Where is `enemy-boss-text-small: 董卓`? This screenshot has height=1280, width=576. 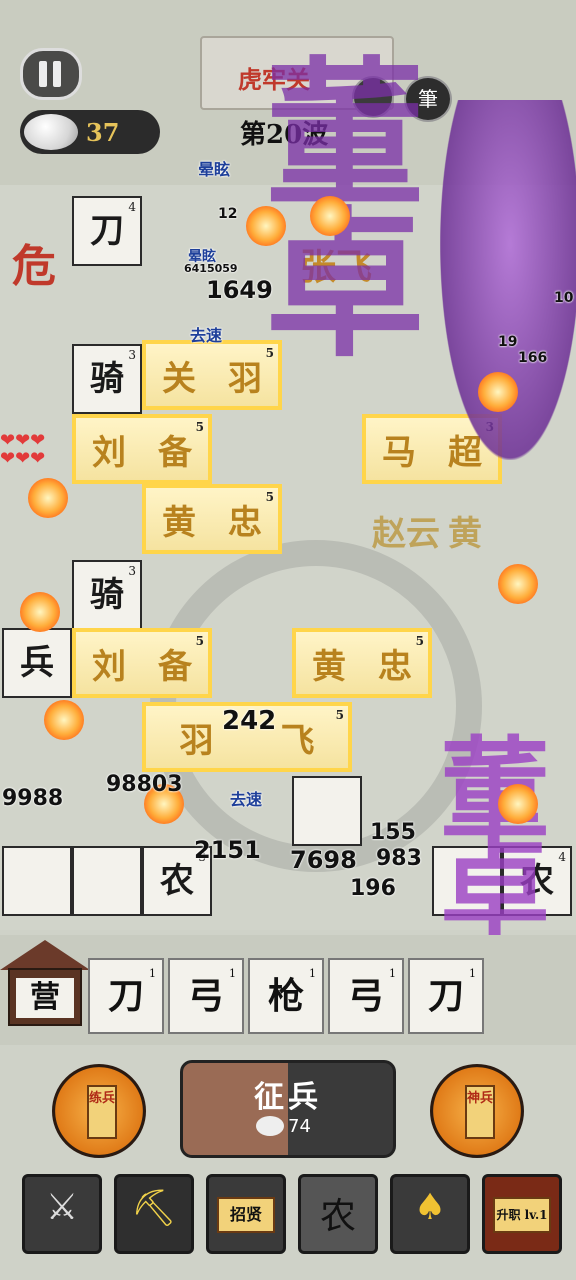 enemy-boss-text-small: 董卓 is located at coordinates (495, 839).